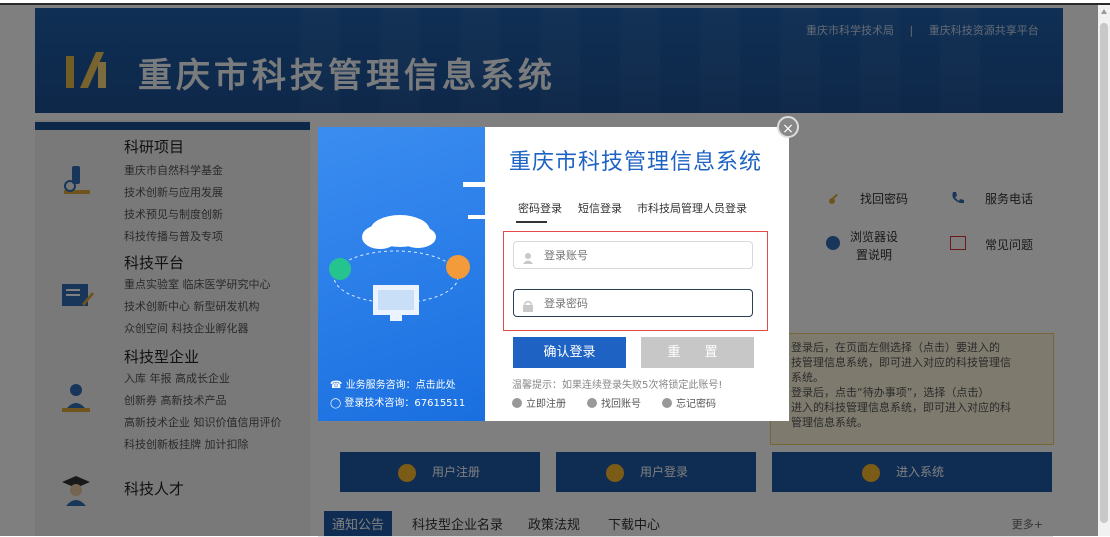  Describe the element at coordinates (338, 385) in the screenshot. I see `phone-icon: ☎` at that location.